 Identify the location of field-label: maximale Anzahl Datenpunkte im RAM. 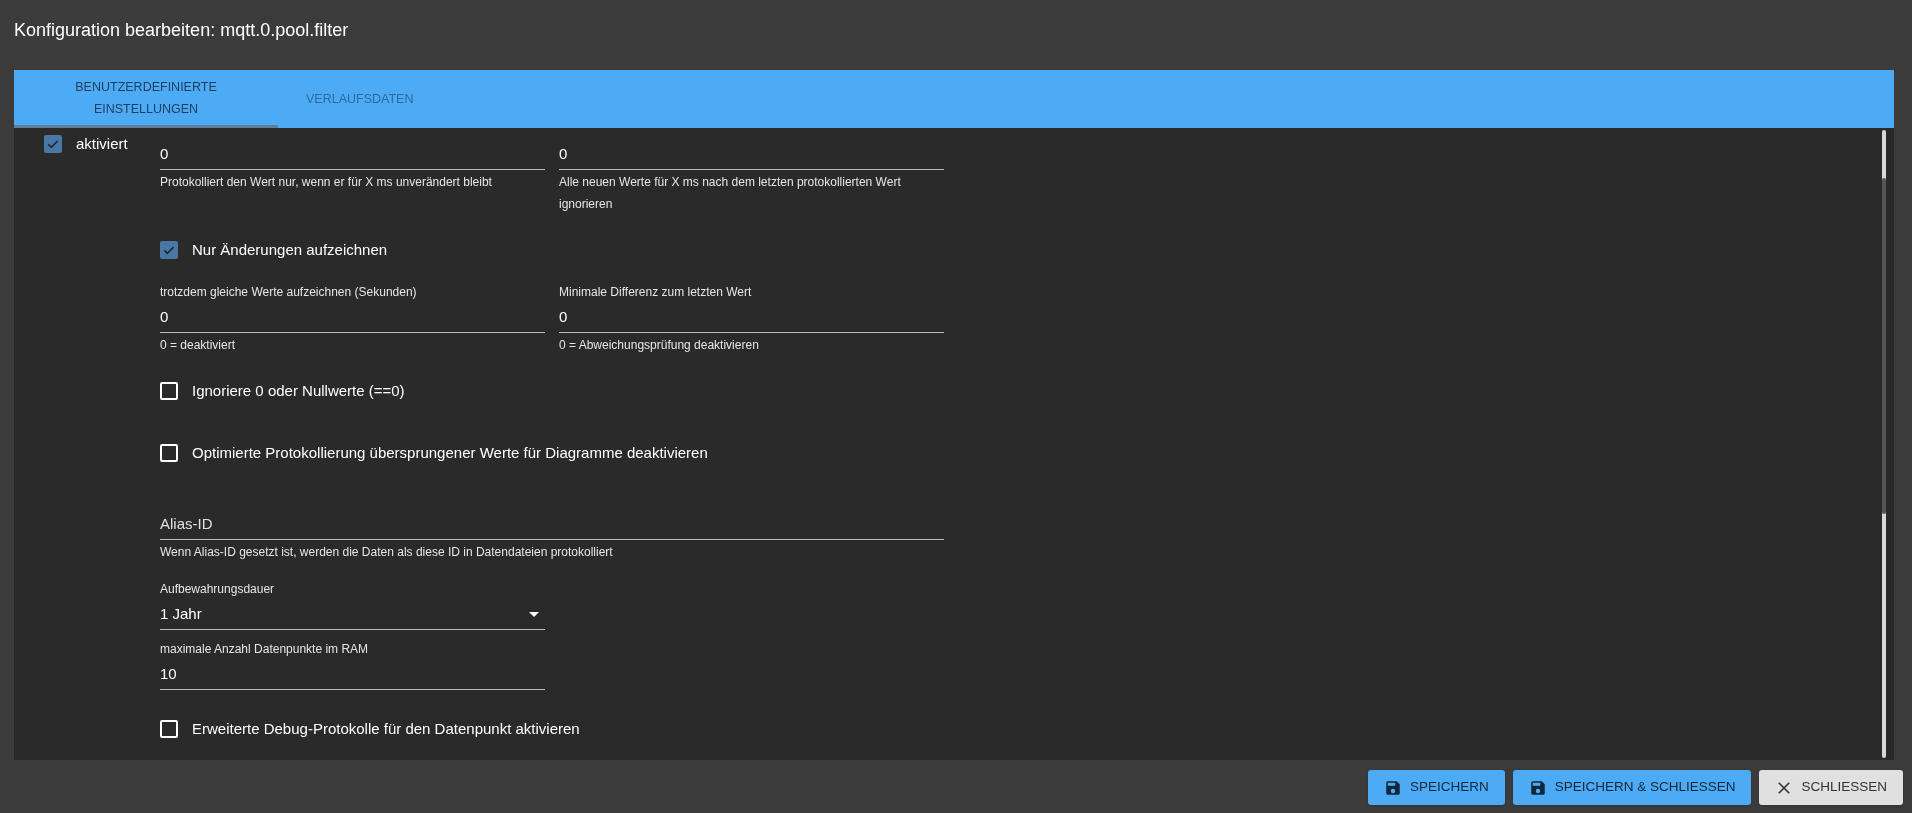
(265, 649).